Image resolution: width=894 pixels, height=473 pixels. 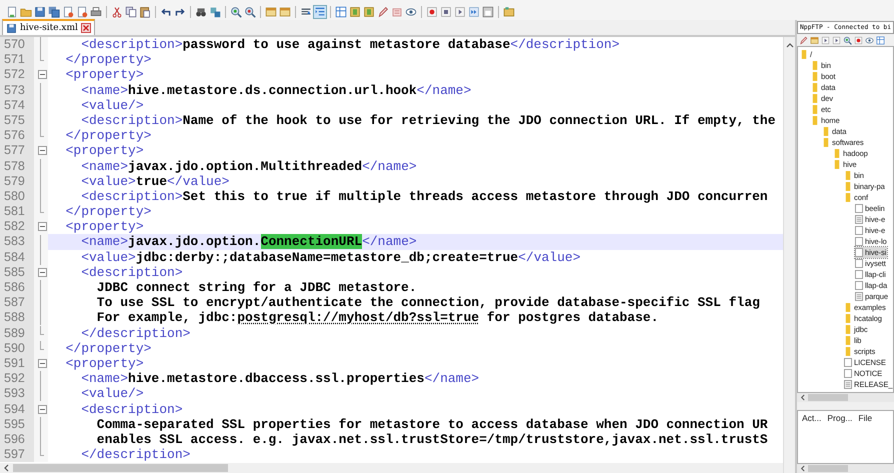 What do you see at coordinates (17, 288) in the screenshot?
I see `line-number: 586` at bounding box center [17, 288].